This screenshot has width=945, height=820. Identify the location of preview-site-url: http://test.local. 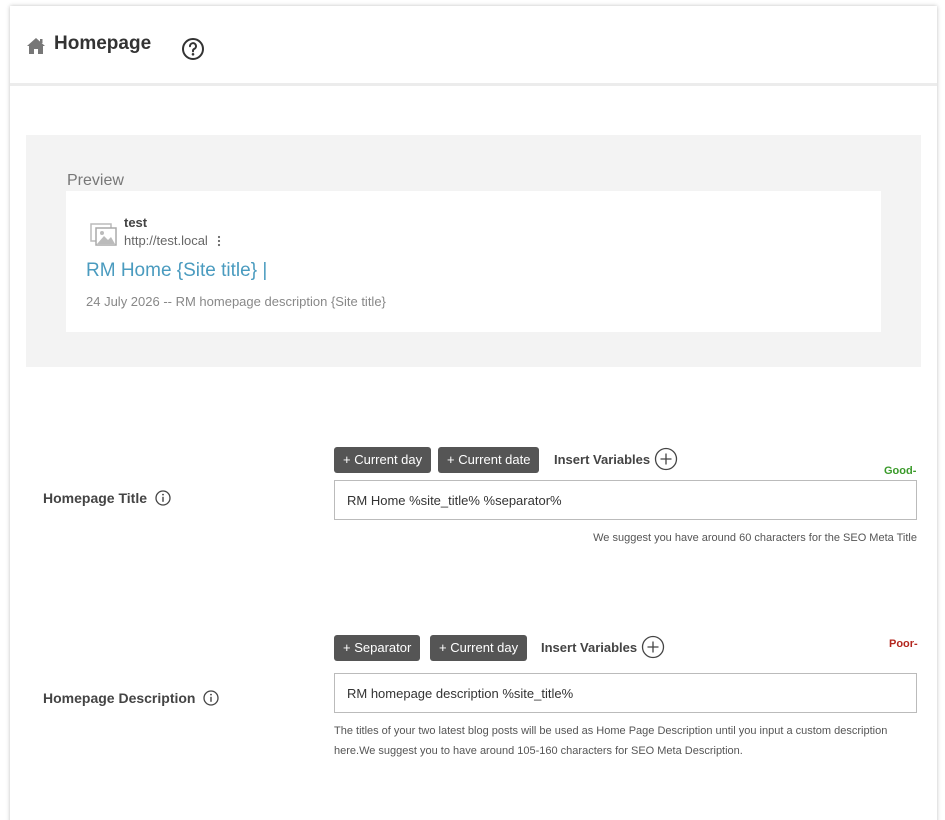
(166, 240).